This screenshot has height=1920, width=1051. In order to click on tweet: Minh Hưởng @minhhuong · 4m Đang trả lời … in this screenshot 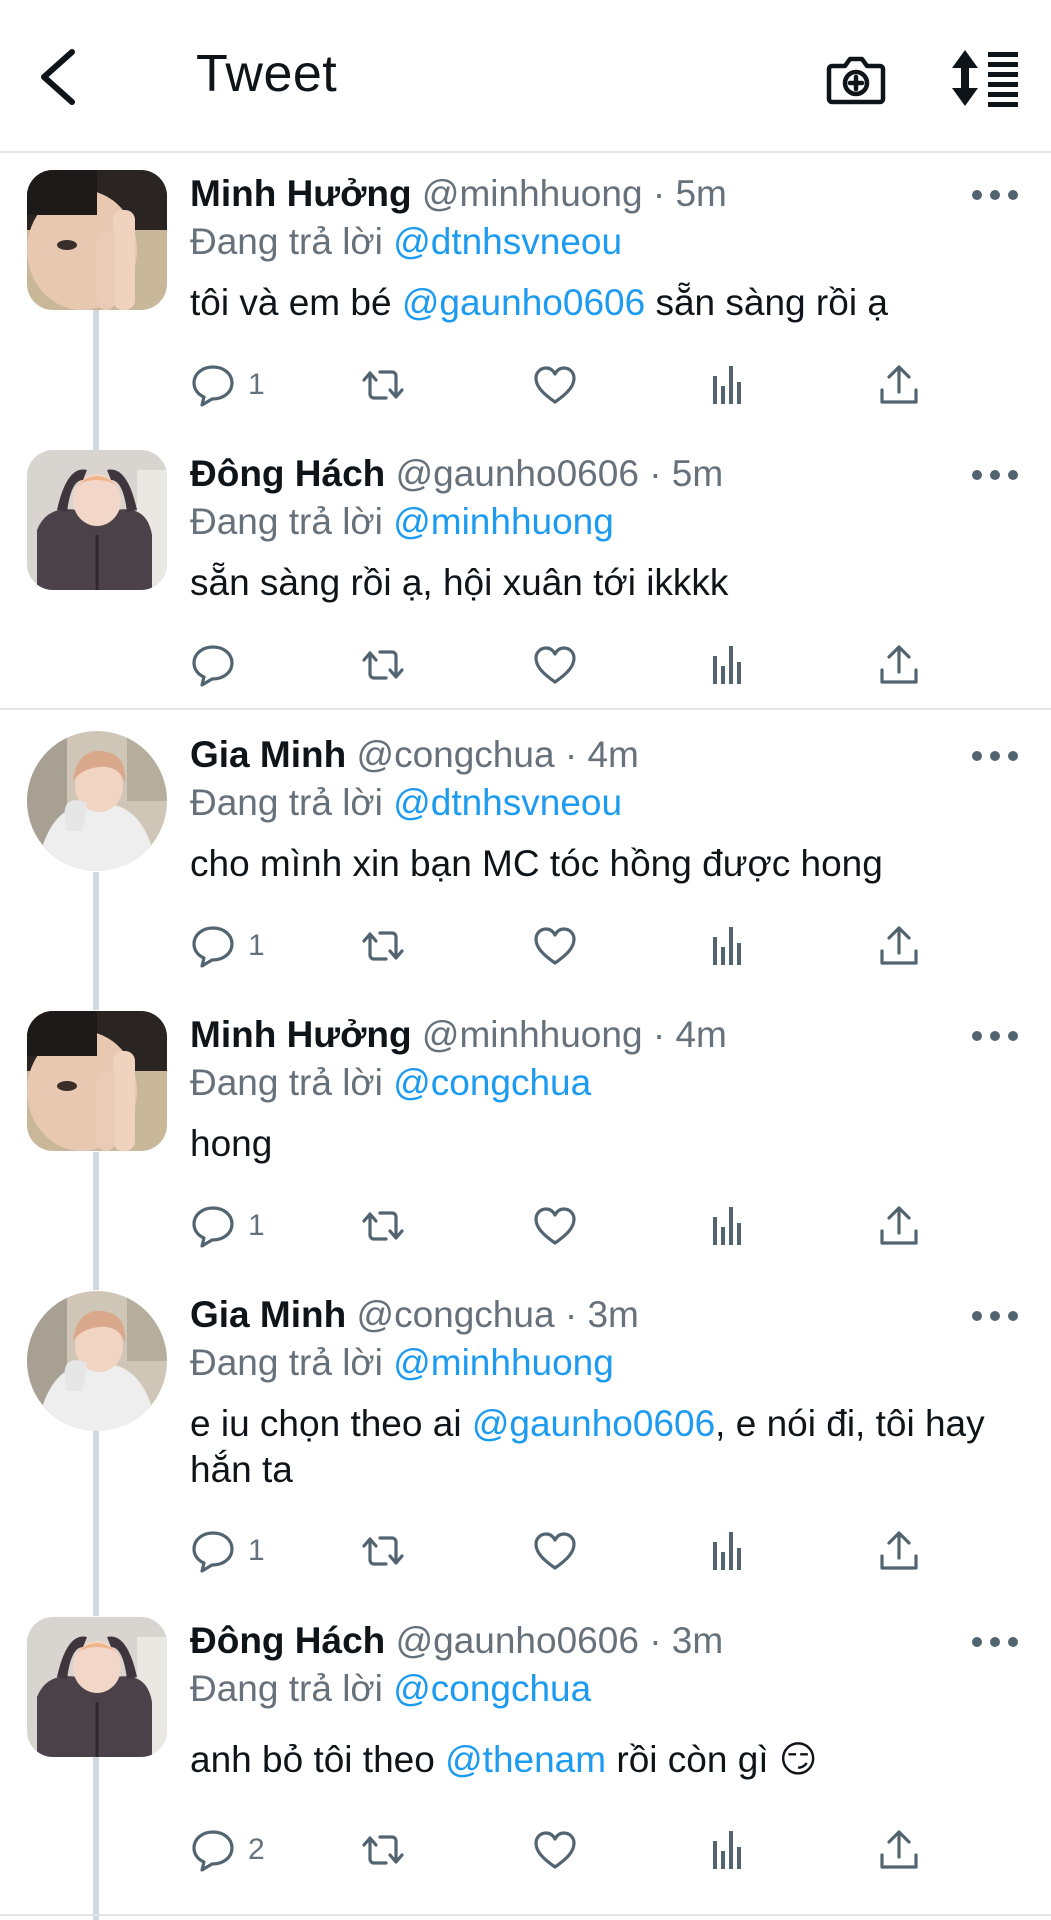, I will do `click(525, 1131)`.